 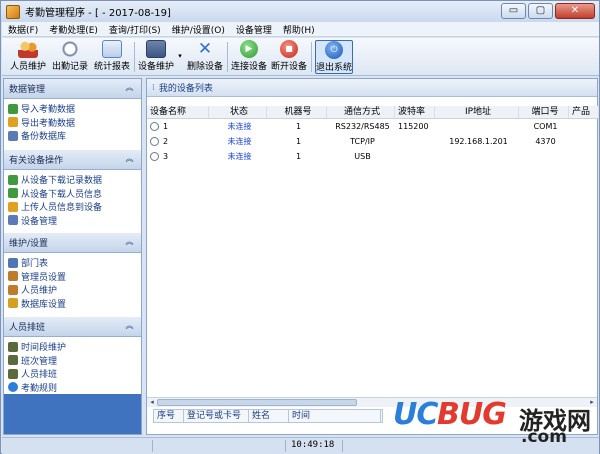 What do you see at coordinates (72, 160) in the screenshot?
I see `section-device-operations: 有关设备操作 ︽` at bounding box center [72, 160].